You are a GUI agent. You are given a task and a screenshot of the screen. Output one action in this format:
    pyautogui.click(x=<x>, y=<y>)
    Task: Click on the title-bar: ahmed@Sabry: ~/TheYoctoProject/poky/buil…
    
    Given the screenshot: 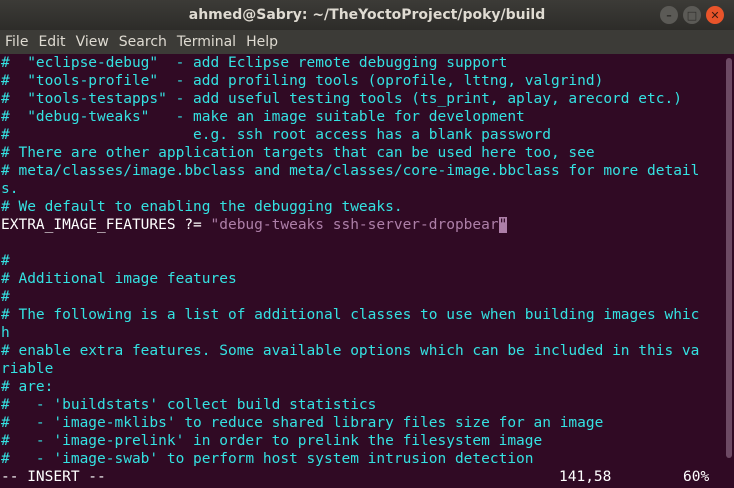 What is the action you would take?
    pyautogui.click(x=367, y=15)
    